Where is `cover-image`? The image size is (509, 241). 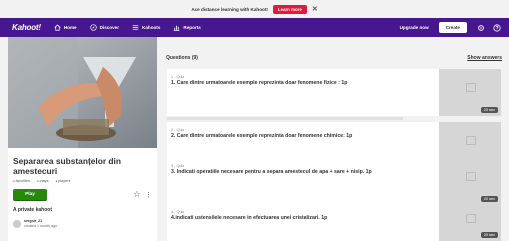
cover-image is located at coordinates (82, 92).